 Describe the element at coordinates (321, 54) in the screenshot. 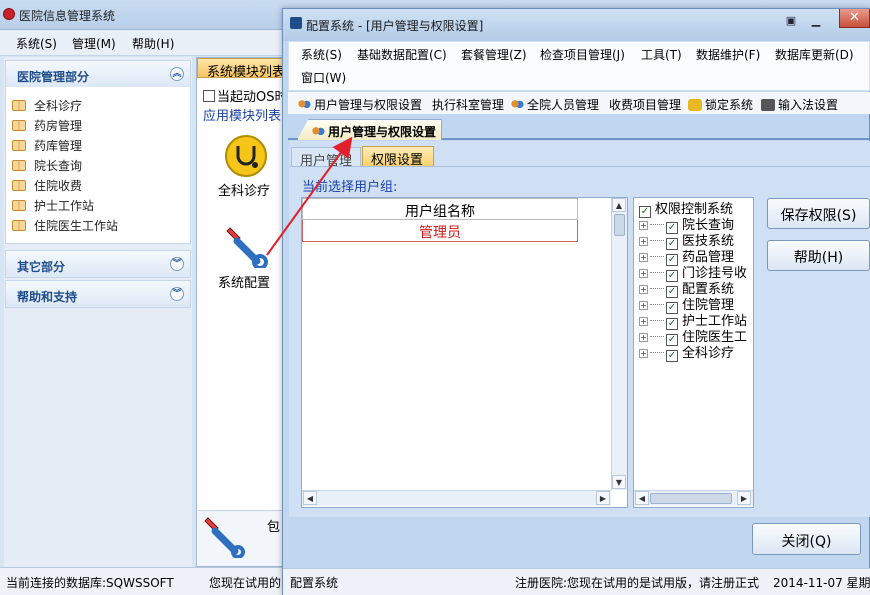

I see `dialog-menu-system: 系统(S)` at that location.